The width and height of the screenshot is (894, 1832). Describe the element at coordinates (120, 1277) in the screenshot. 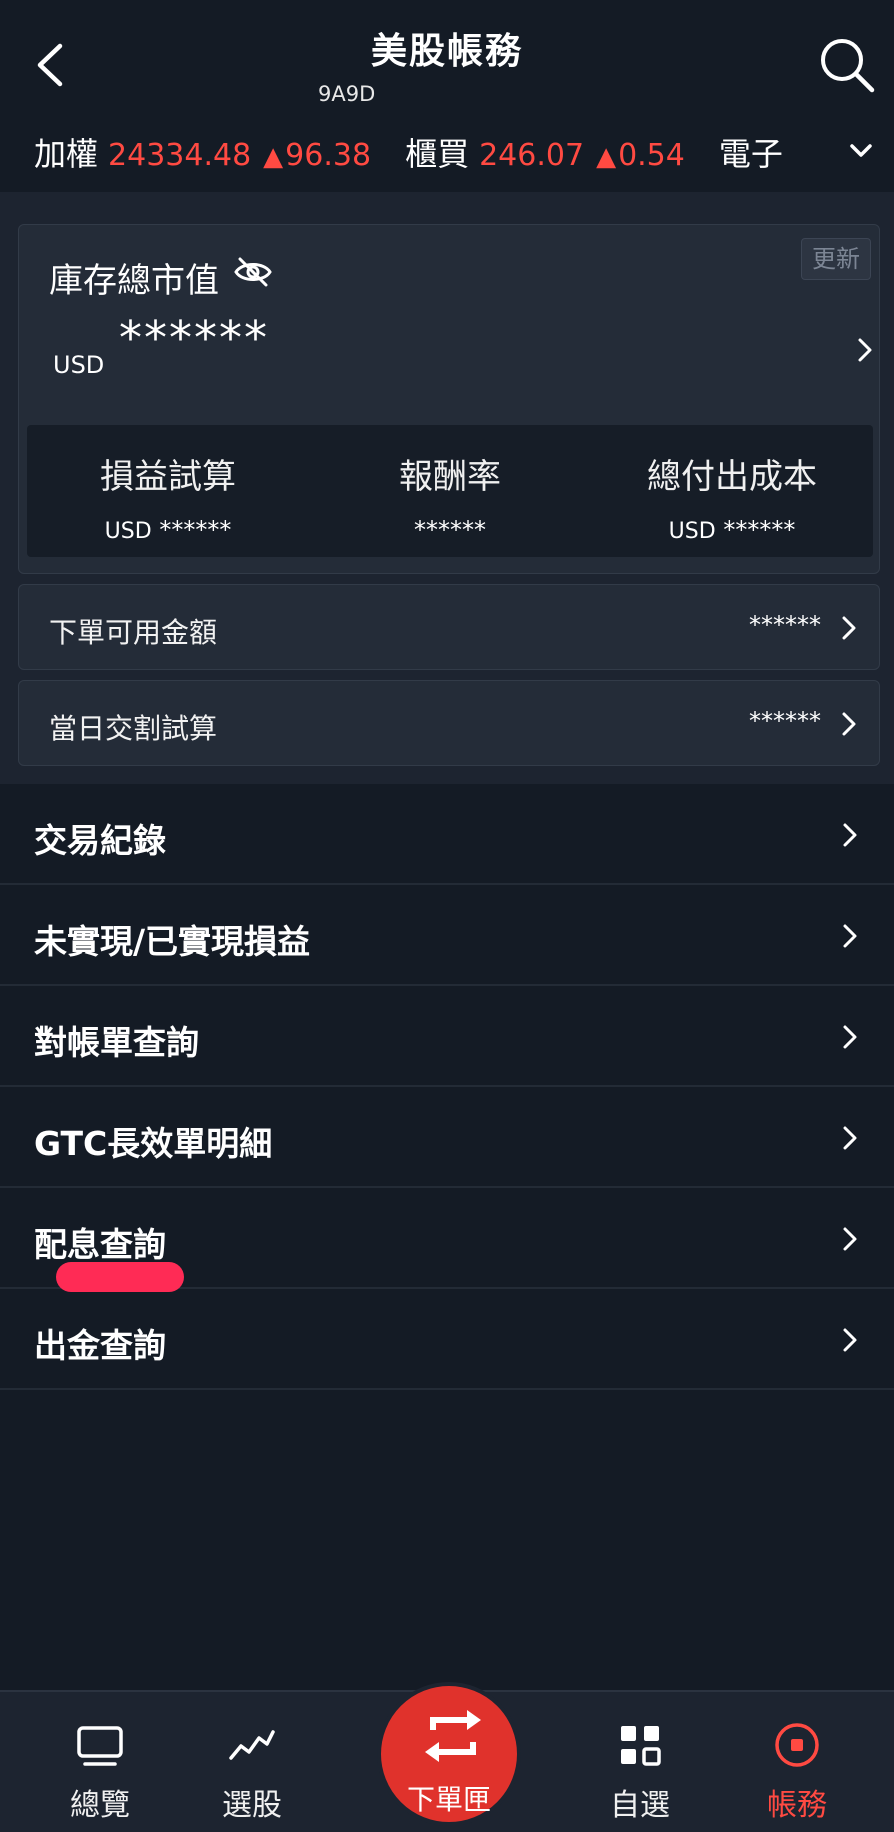

I see `highlight-underline` at that location.